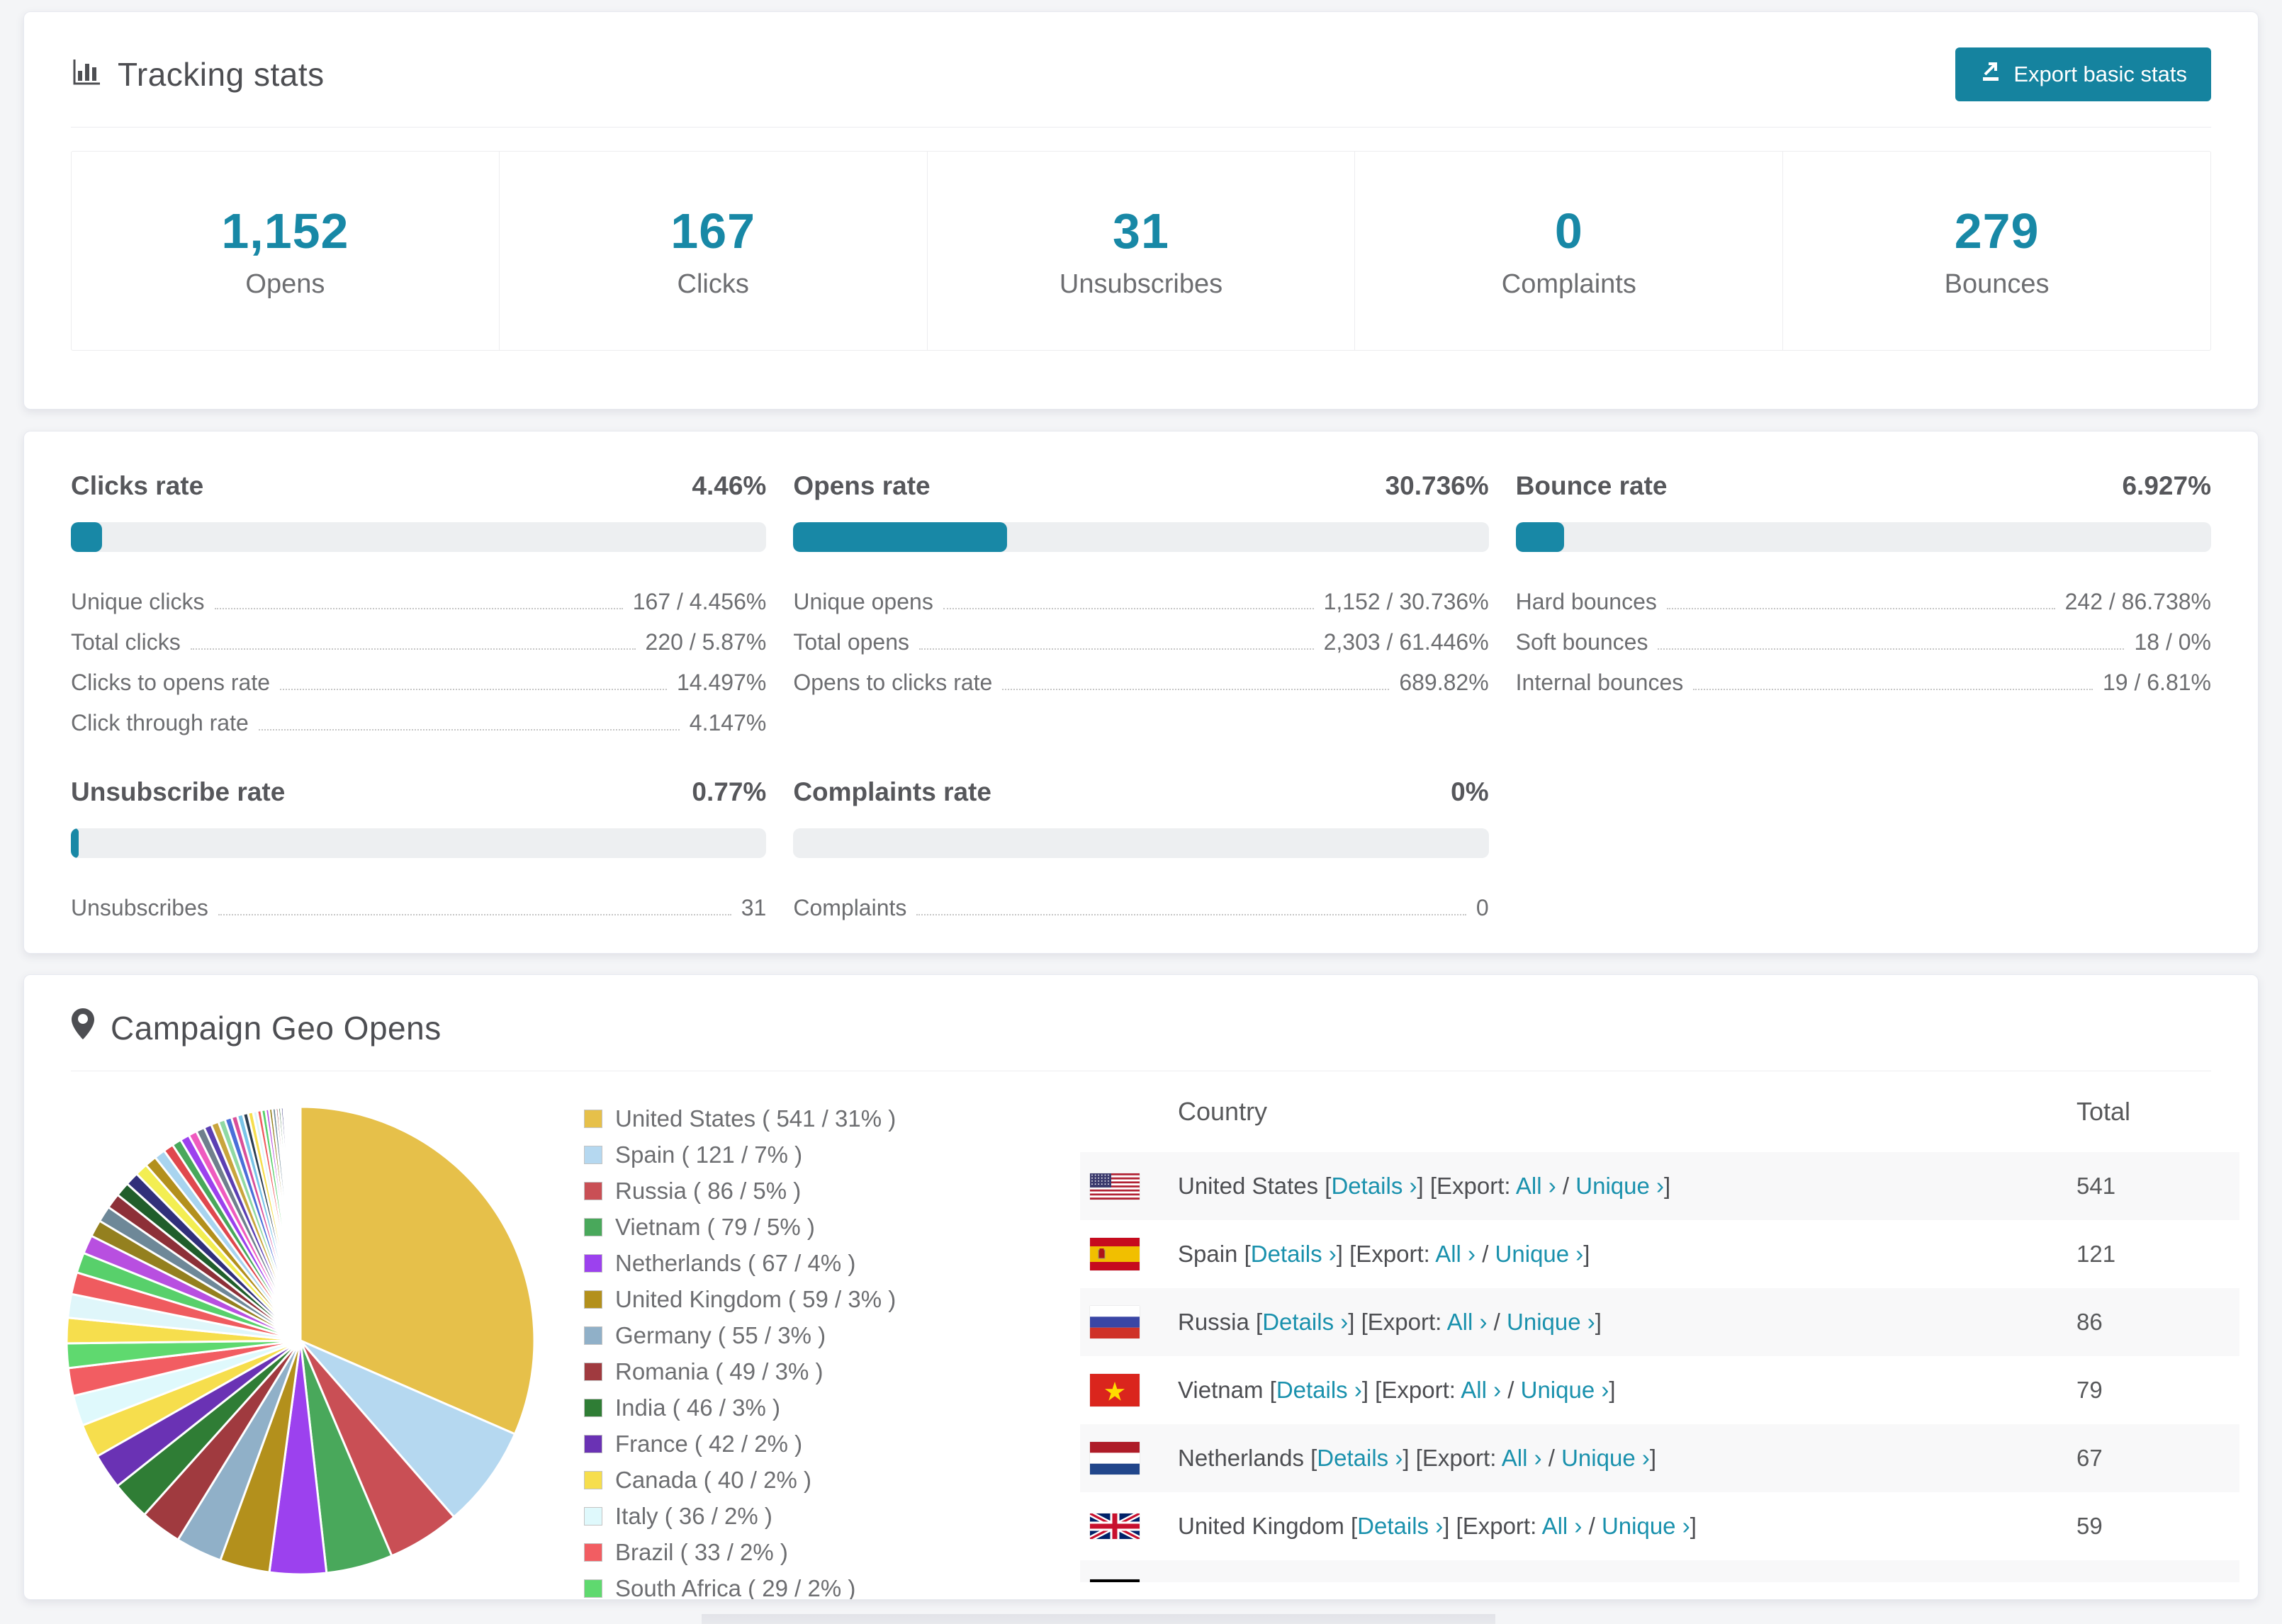 This screenshot has height=1624, width=2282. Describe the element at coordinates (285, 284) in the screenshot. I see `stat-label: Opens` at that location.